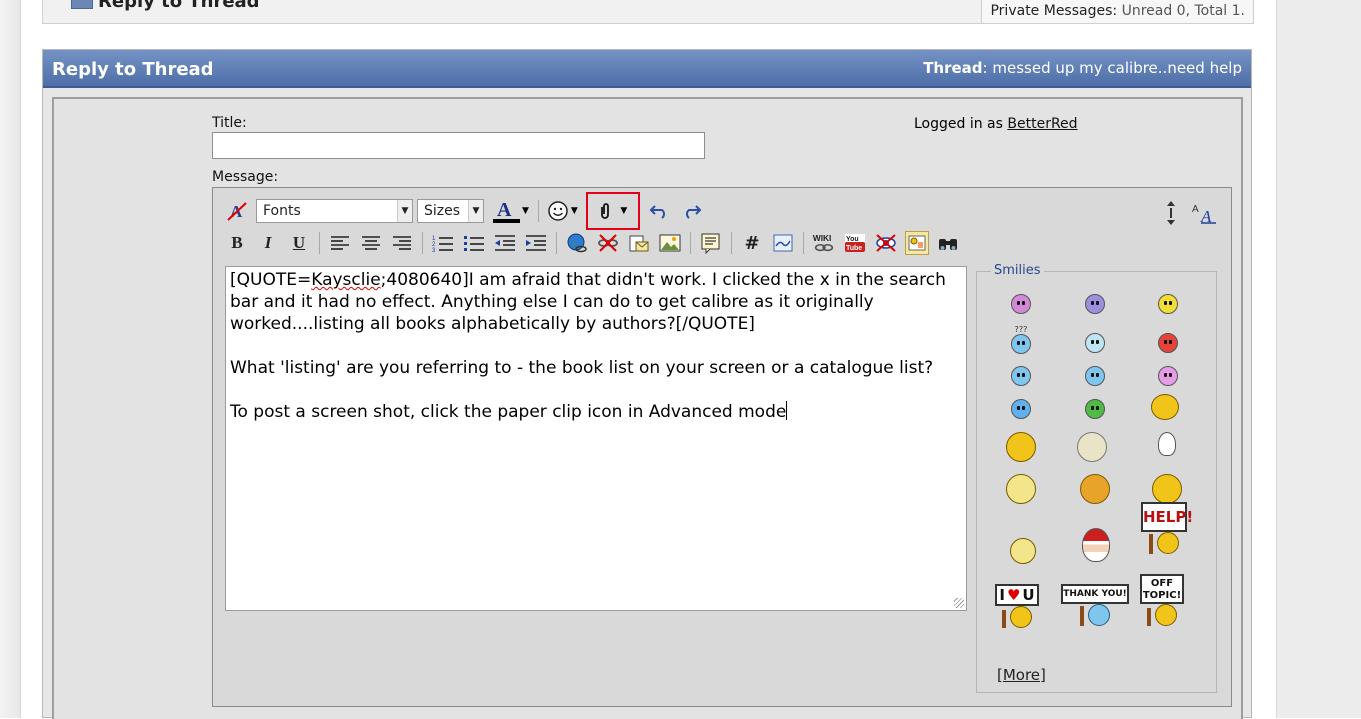 This screenshot has height=719, width=1361. Describe the element at coordinates (1023, 551) in the screenshot. I see `smilie-happy-icon` at that location.